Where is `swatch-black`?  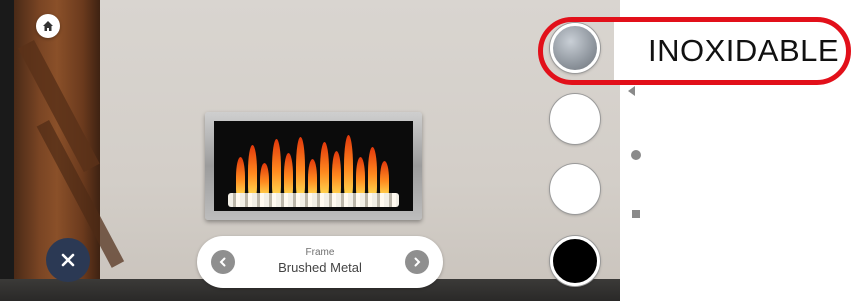 swatch-black is located at coordinates (575, 261).